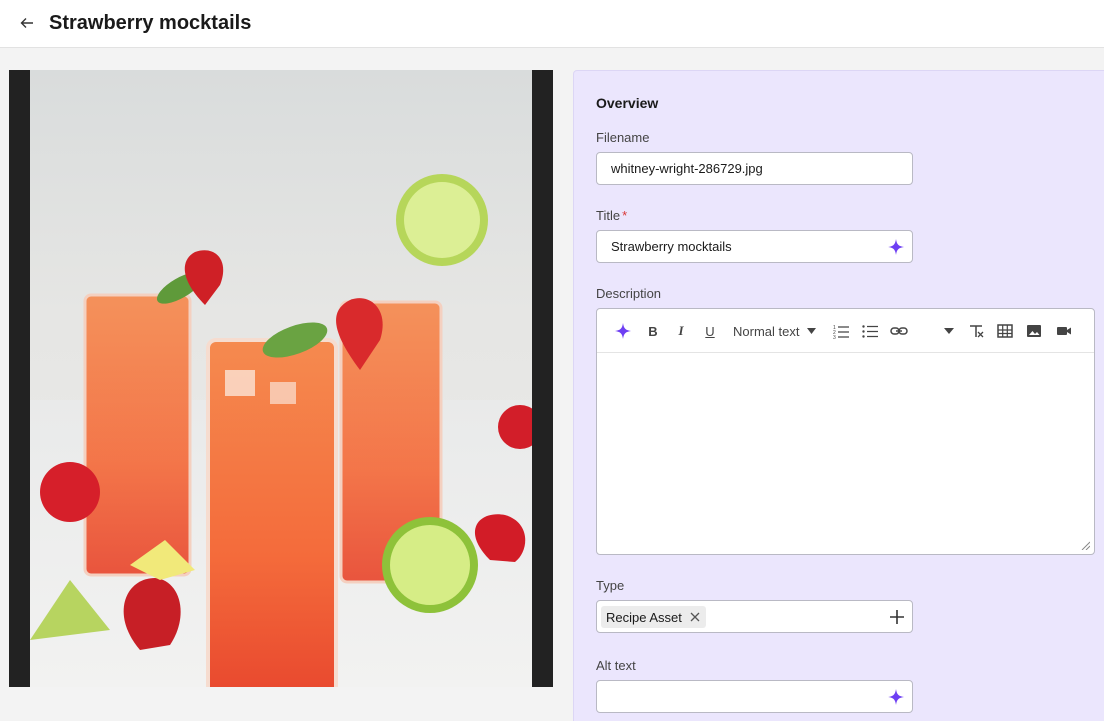 This screenshot has height=721, width=1104. What do you see at coordinates (552, 24) in the screenshot?
I see `top-bar: Strawberry mocktails` at bounding box center [552, 24].